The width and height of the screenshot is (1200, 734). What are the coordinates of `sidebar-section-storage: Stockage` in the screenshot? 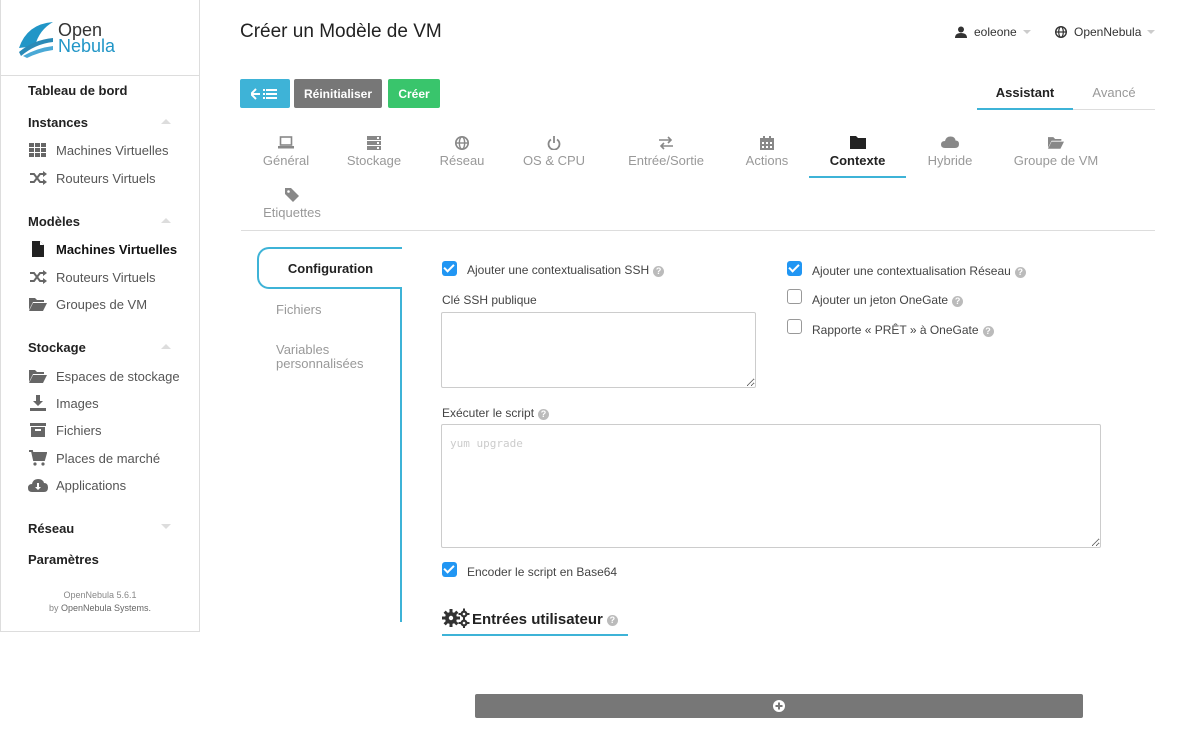 It's located at (57, 347).